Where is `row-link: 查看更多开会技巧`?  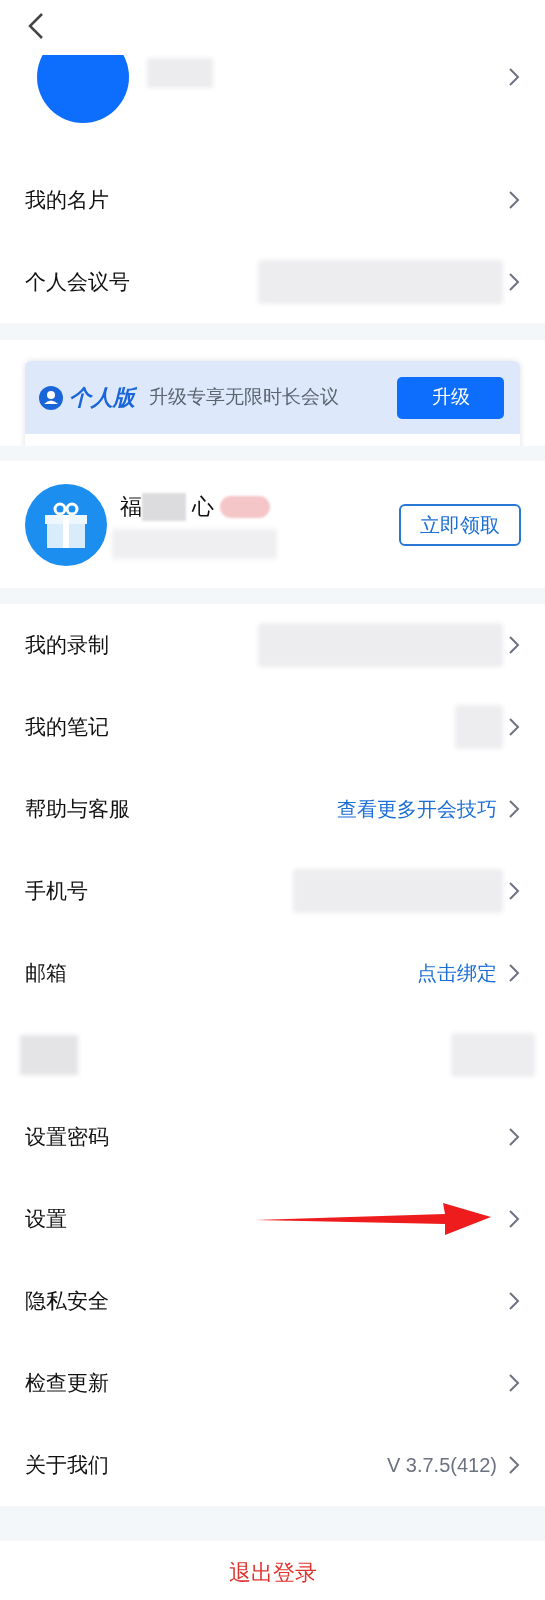 row-link: 查看更多开会技巧 is located at coordinates (417, 809).